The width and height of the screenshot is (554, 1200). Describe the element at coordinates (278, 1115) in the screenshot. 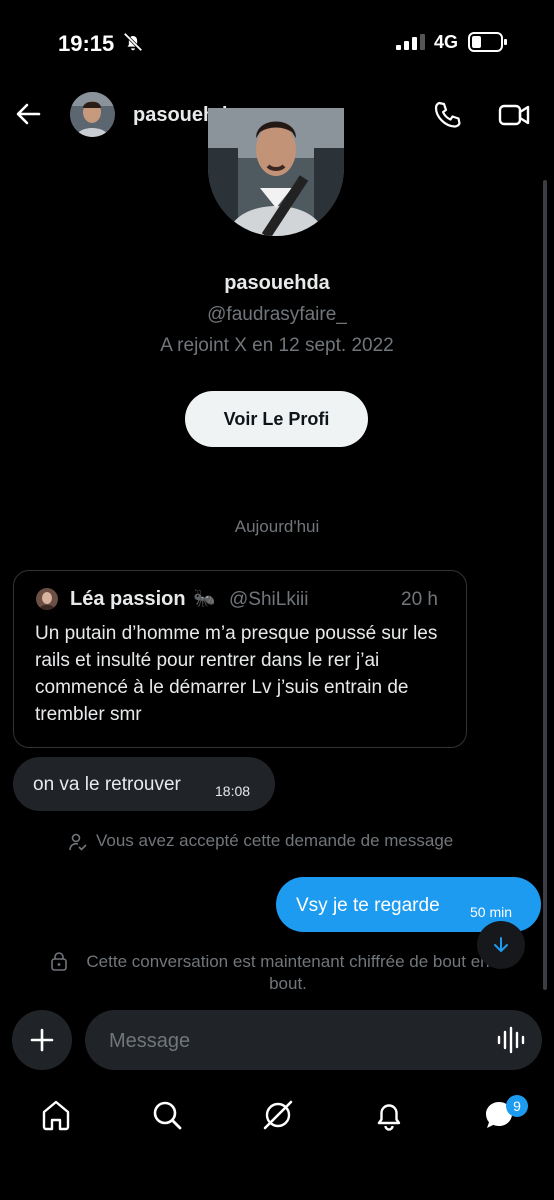

I see `grok-icon` at that location.